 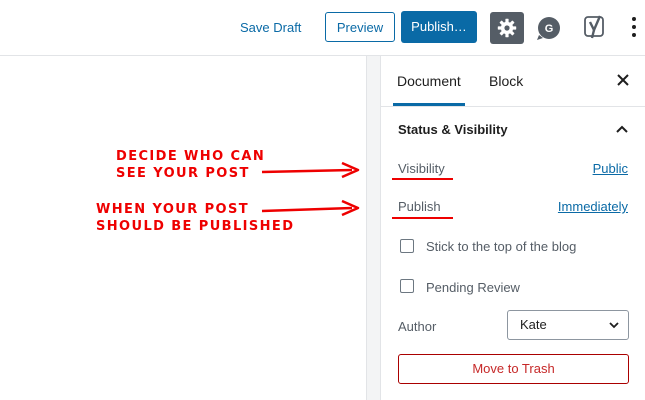 I want to click on gear-icon, so click(x=507, y=28).